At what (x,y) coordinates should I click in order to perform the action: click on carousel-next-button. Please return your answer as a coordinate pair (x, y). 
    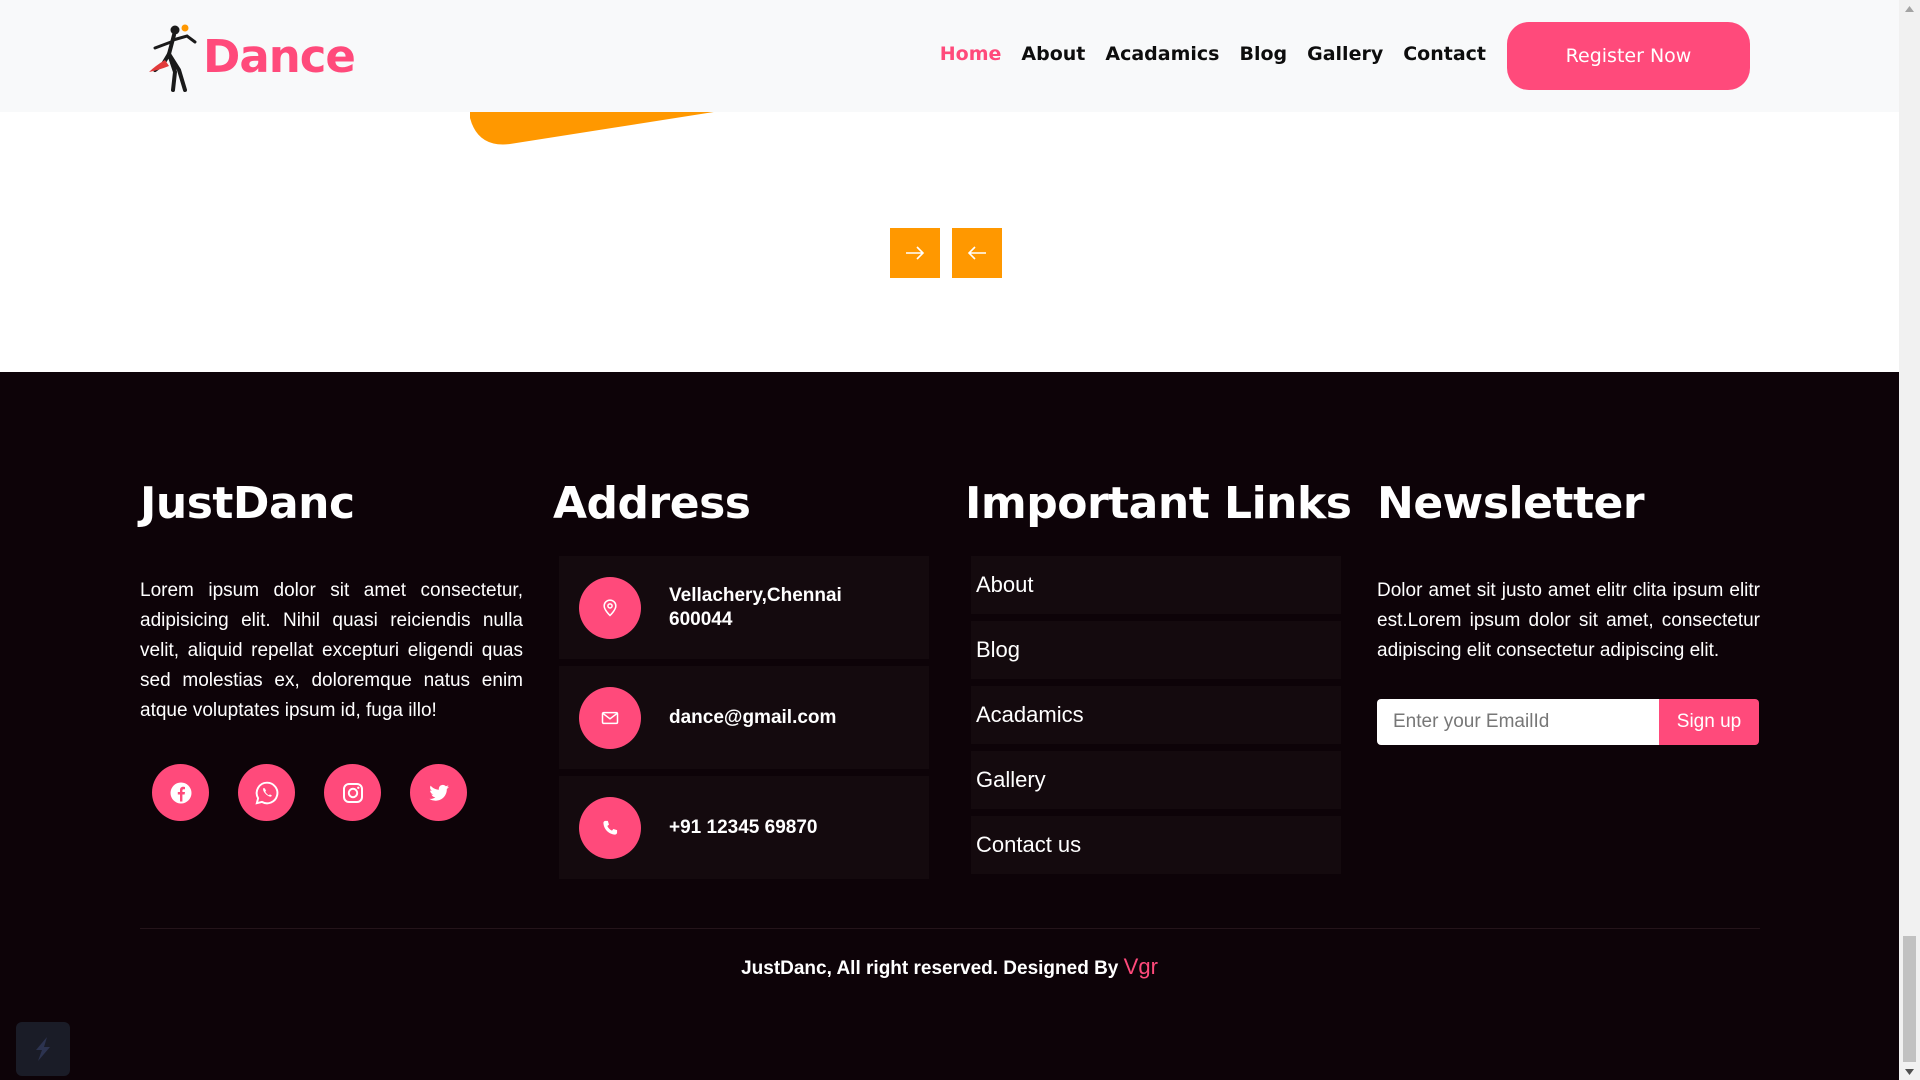
    Looking at the image, I should click on (915, 253).